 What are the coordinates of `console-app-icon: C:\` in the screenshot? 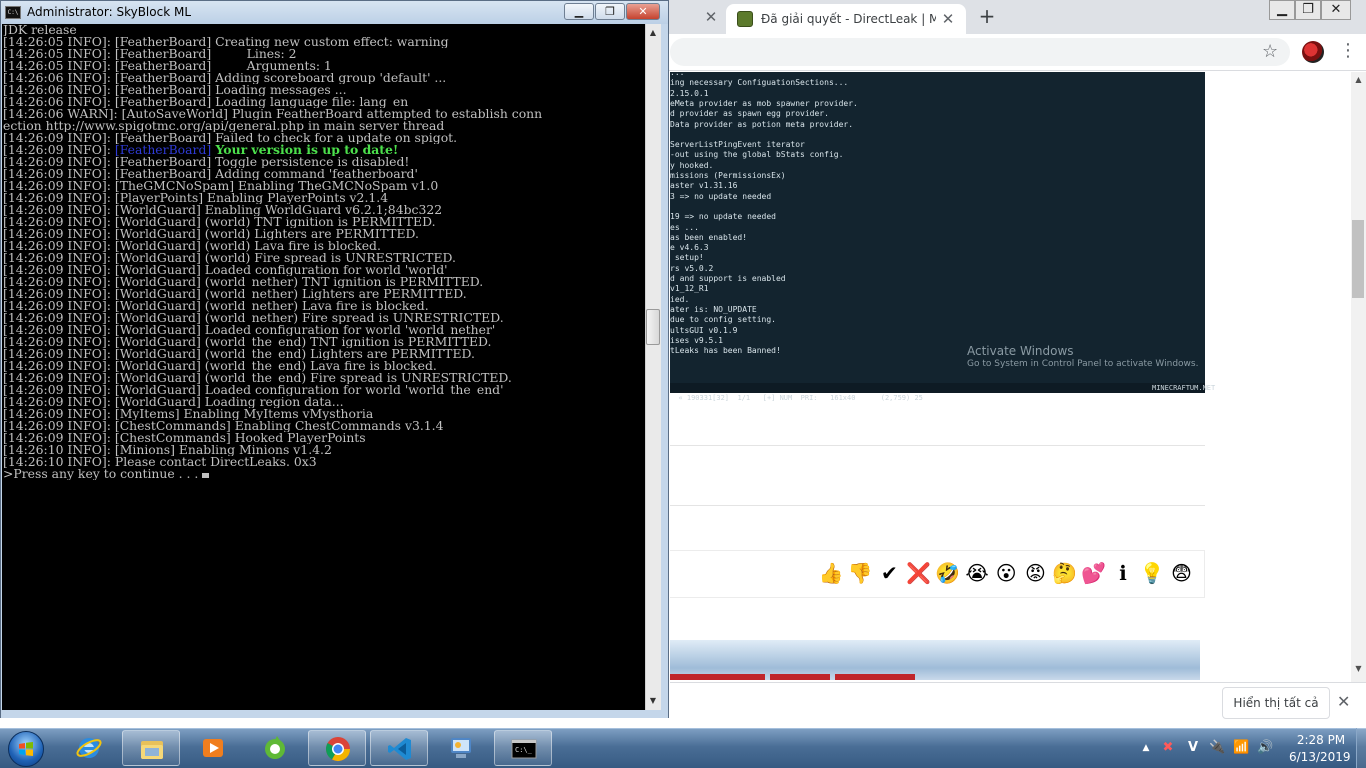 It's located at (13, 12).